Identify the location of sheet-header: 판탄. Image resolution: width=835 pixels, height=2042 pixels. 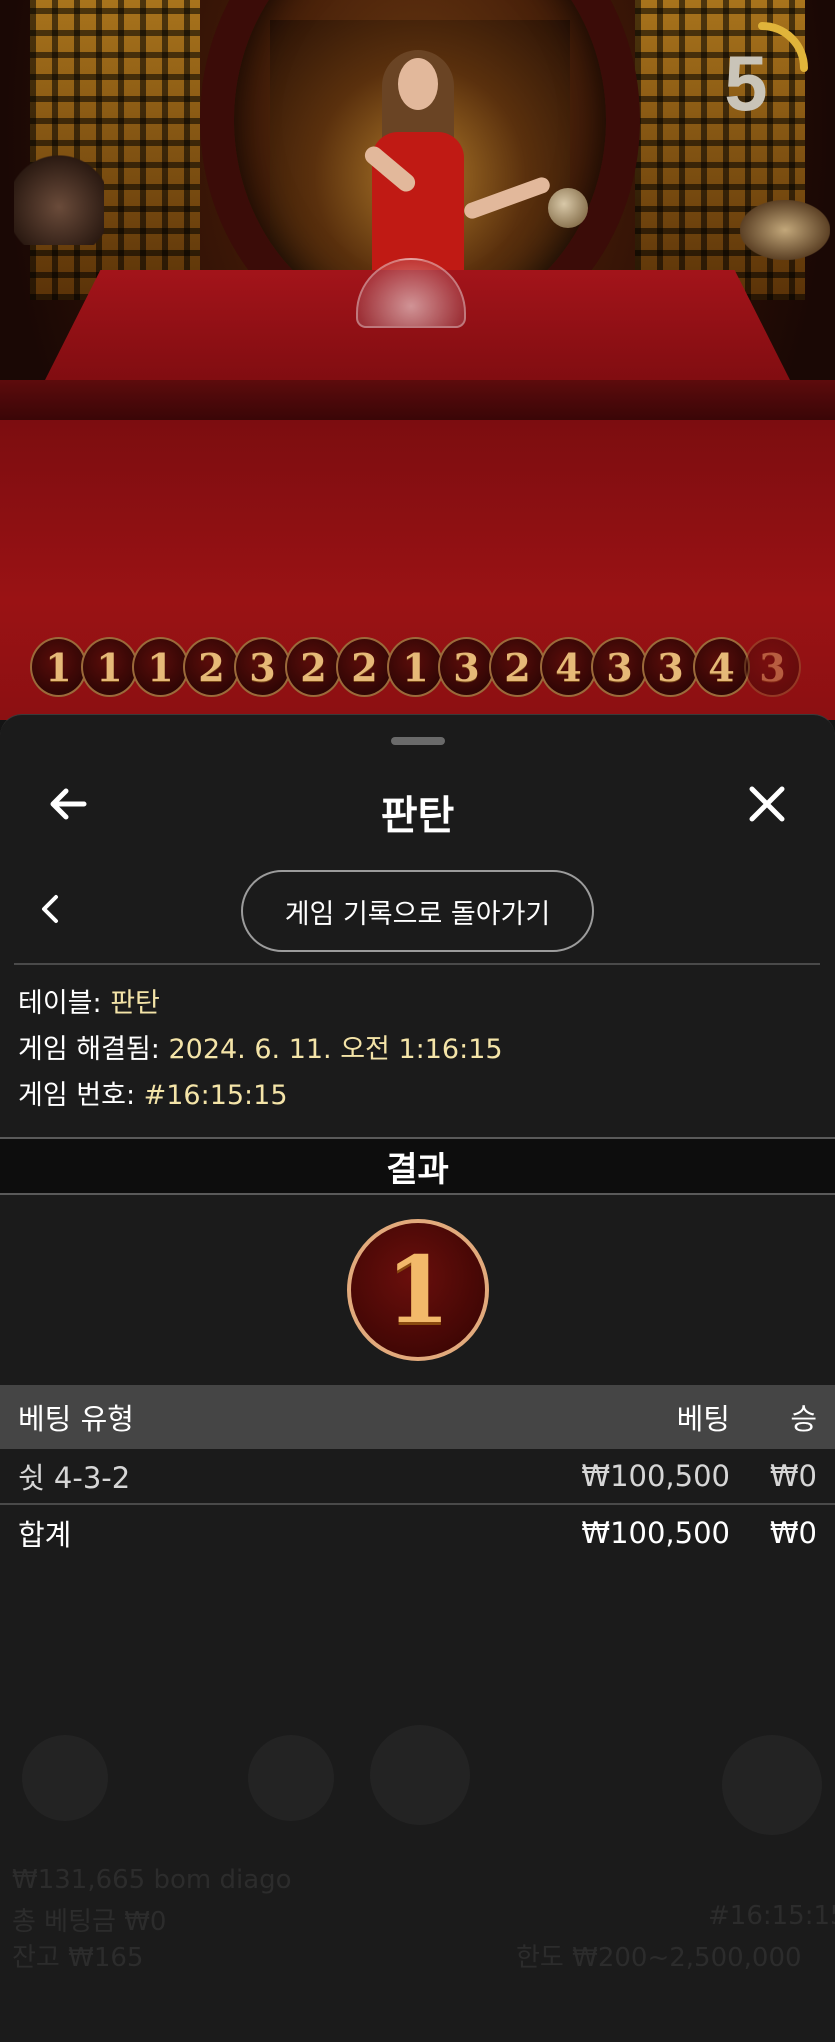
(417, 807).